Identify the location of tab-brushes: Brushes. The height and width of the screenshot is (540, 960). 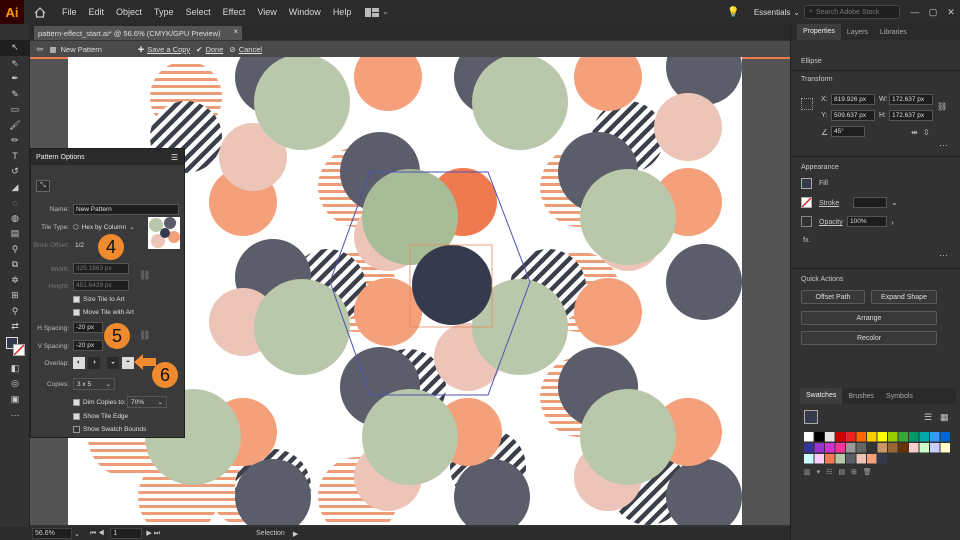
(861, 396).